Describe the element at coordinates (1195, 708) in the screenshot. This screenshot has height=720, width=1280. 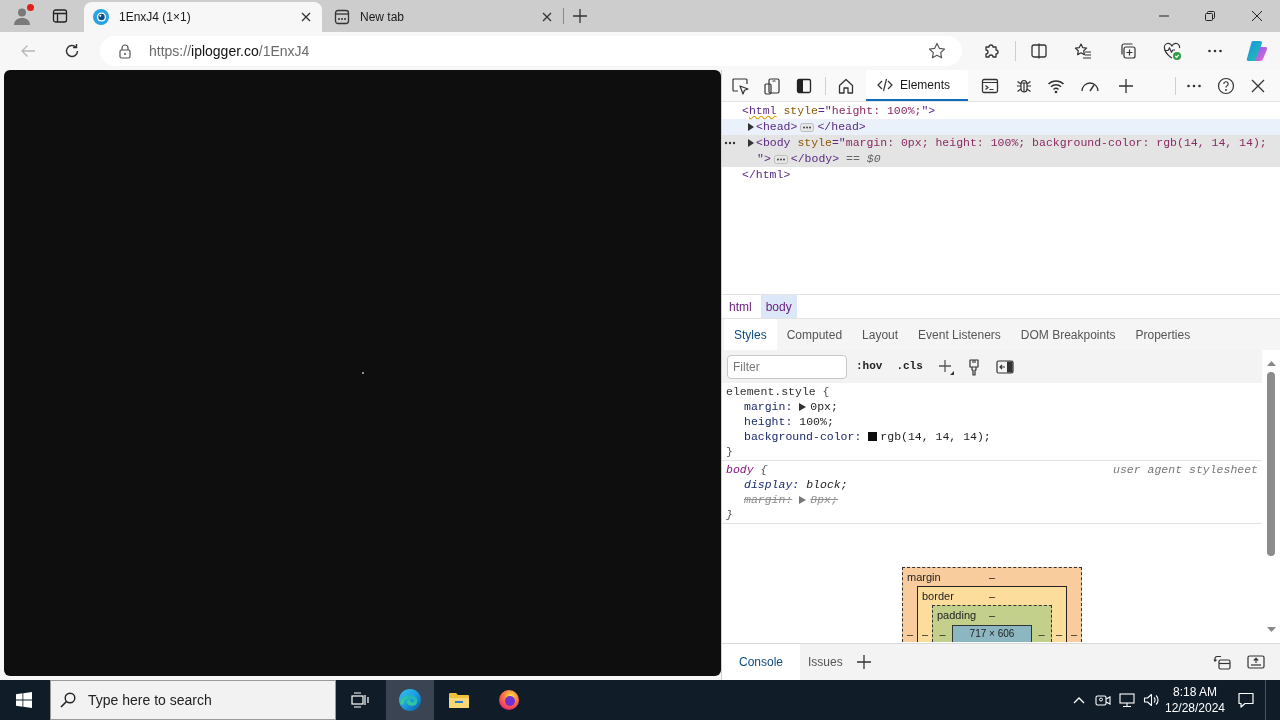
I see `clock-date: 12/28/2024` at that location.